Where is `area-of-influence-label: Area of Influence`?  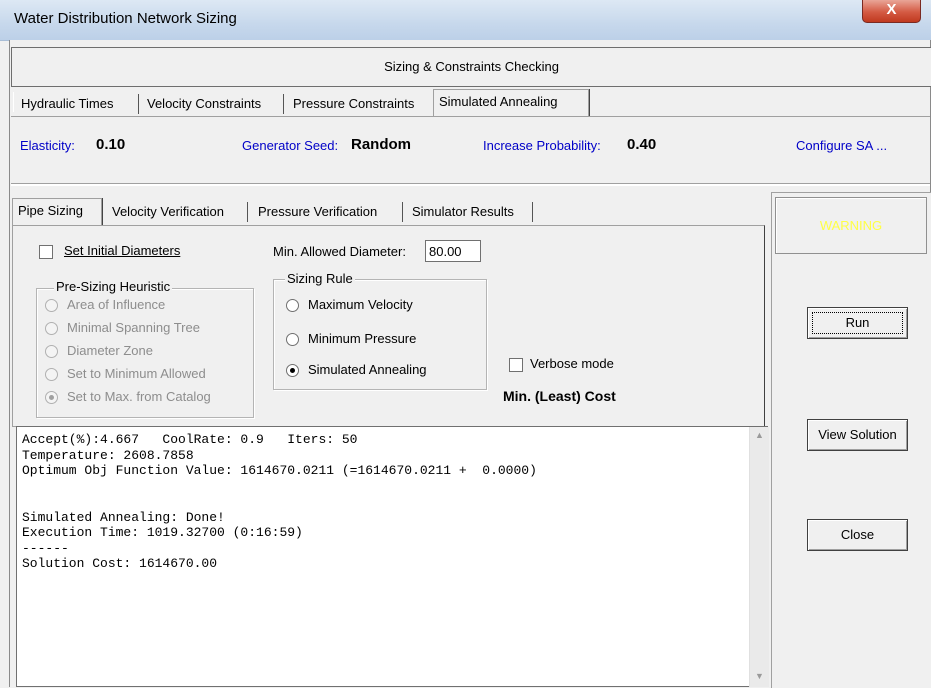
area-of-influence-label: Area of Influence is located at coordinates (116, 304).